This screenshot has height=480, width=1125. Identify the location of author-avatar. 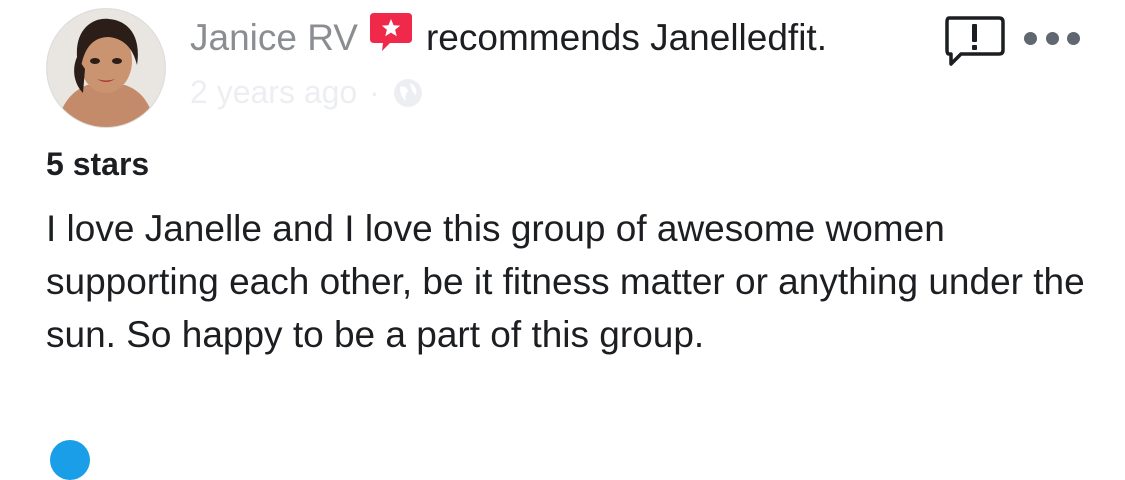
(106, 68).